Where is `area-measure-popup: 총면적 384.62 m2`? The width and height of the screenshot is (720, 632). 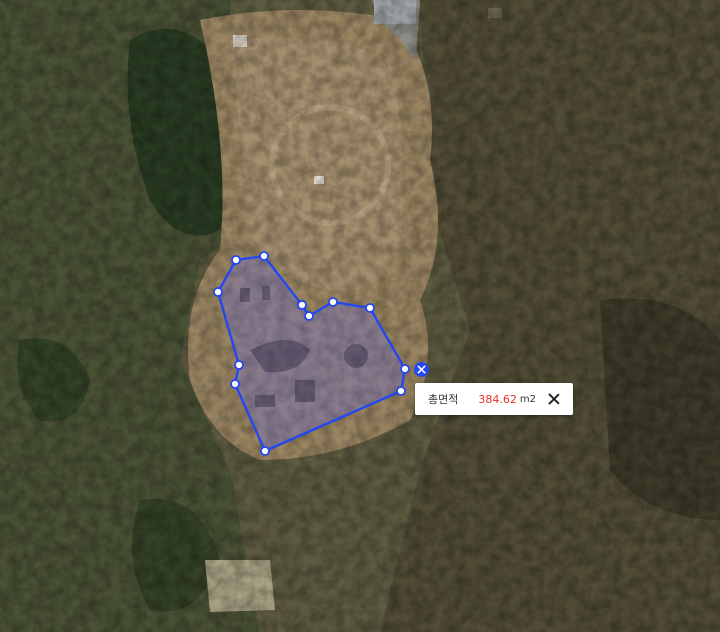
area-measure-popup: 총면적 384.62 m2 is located at coordinates (494, 399).